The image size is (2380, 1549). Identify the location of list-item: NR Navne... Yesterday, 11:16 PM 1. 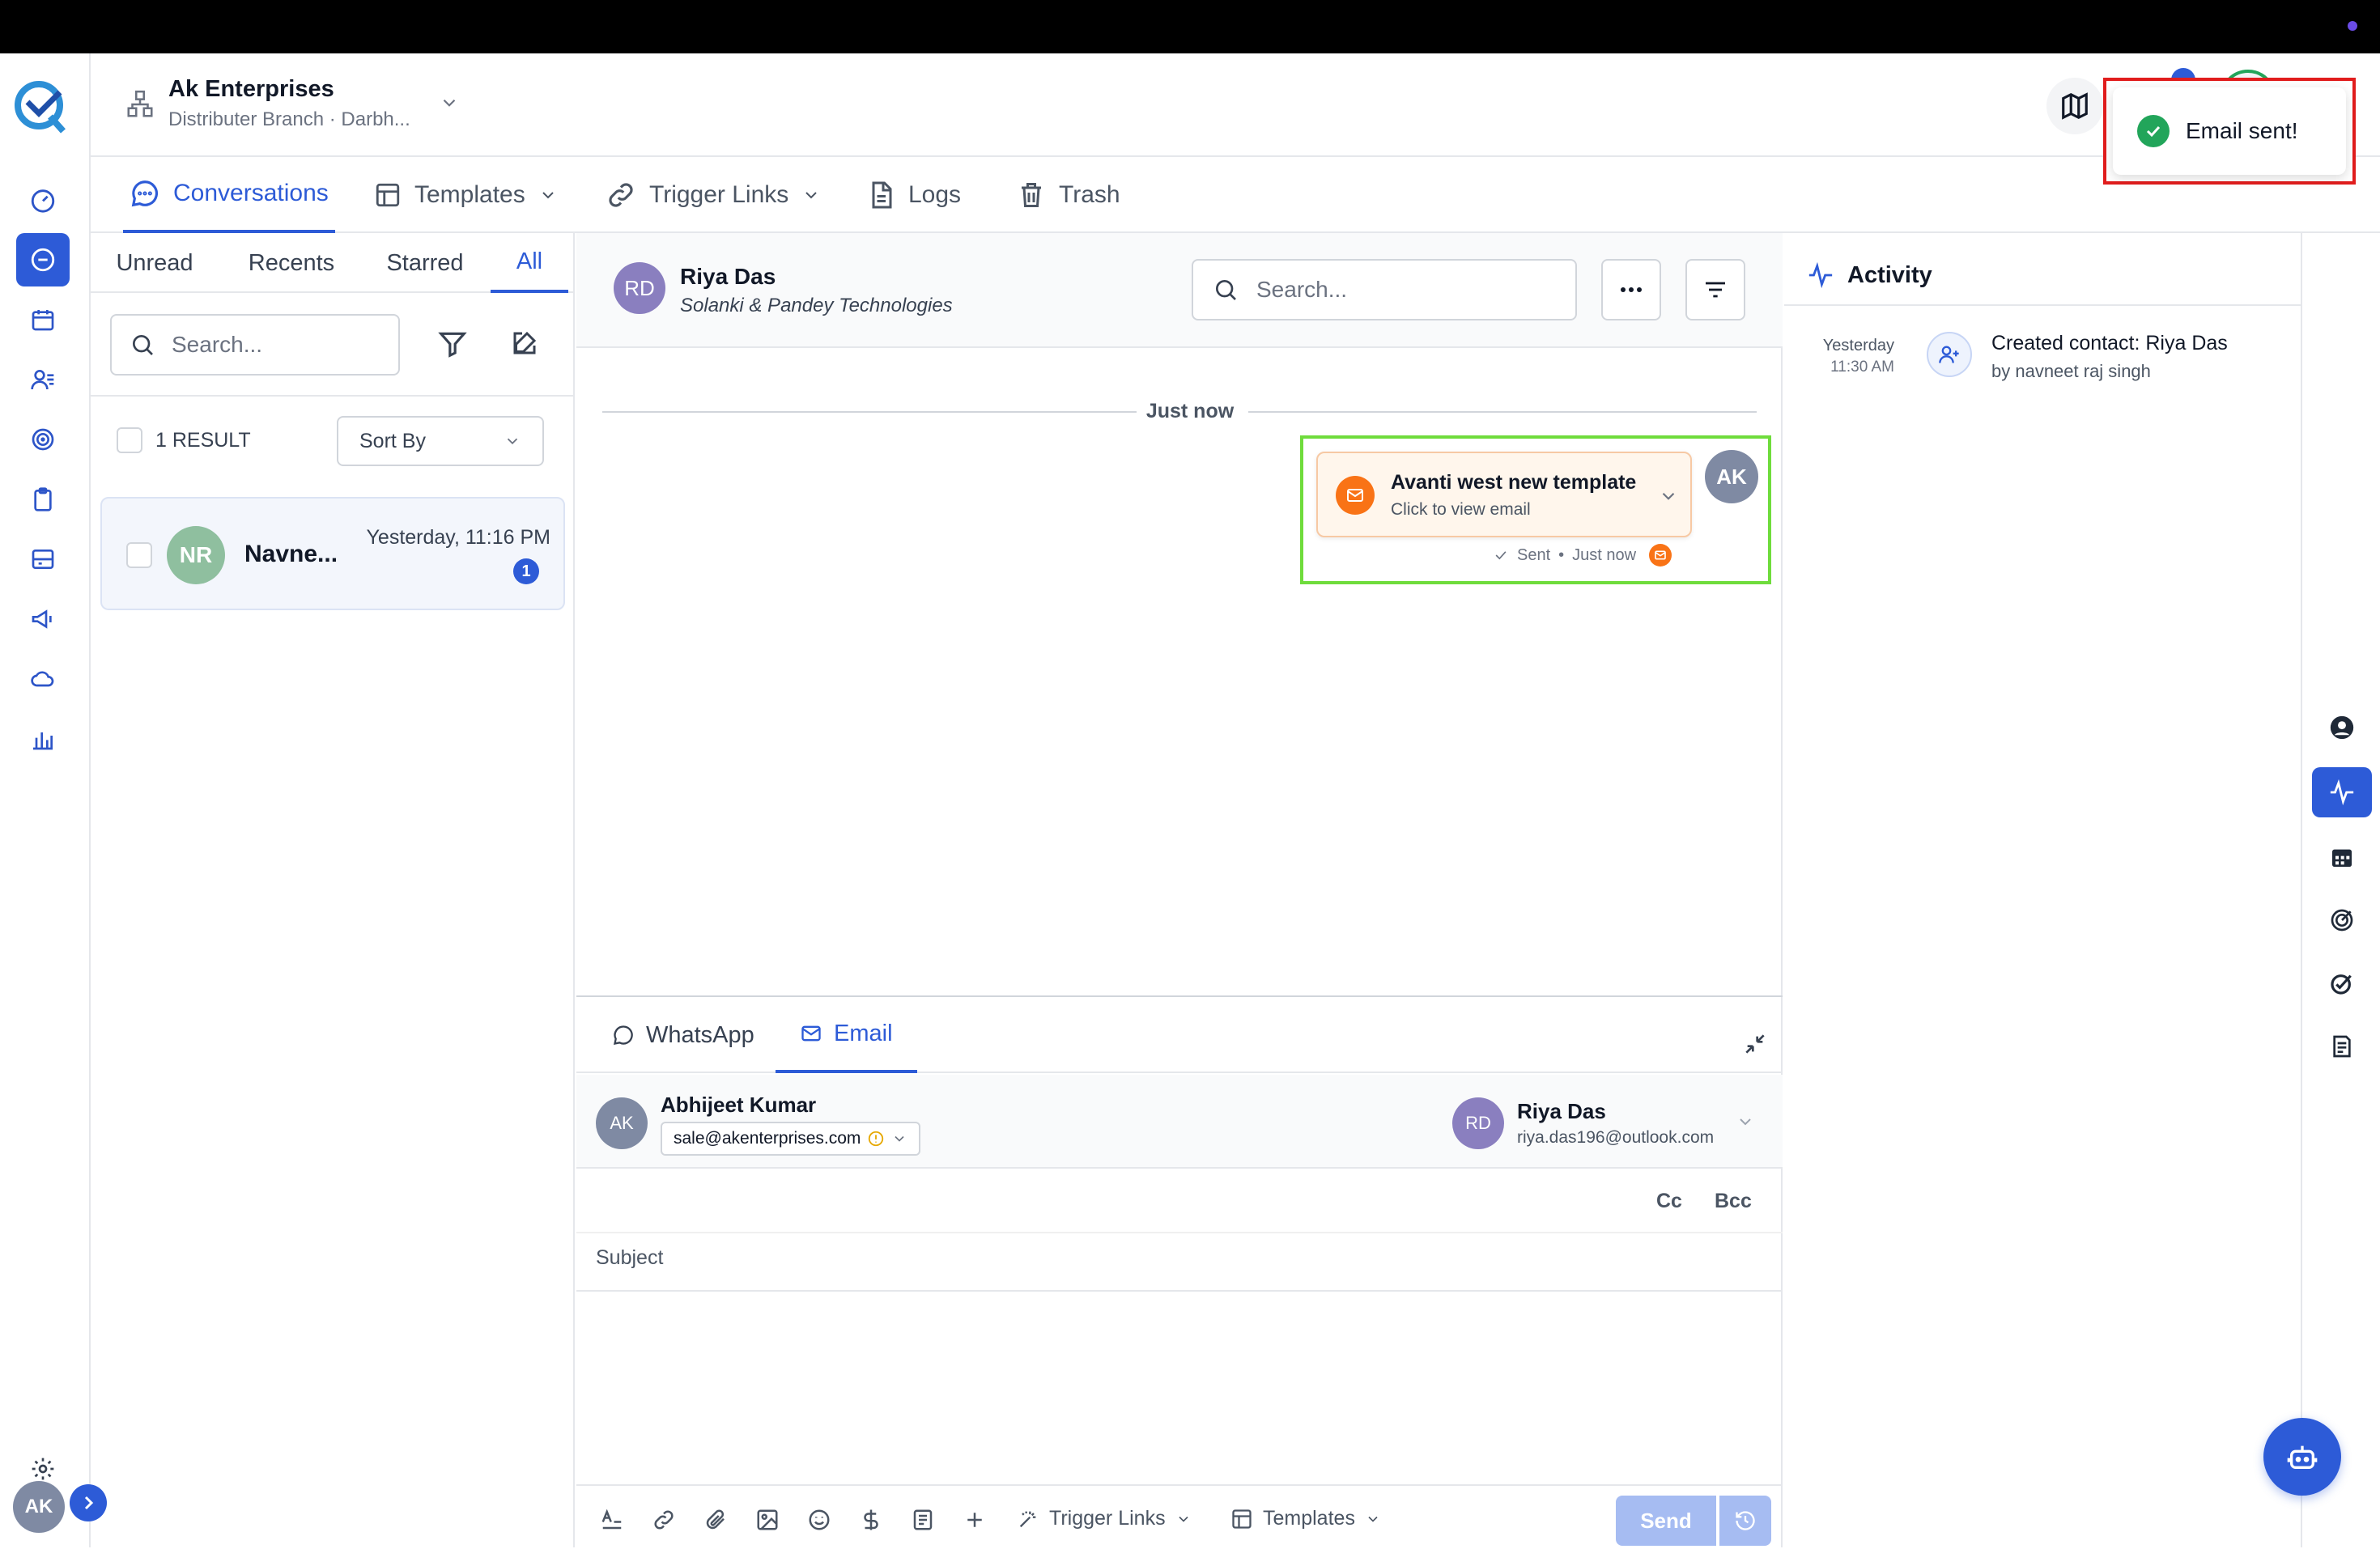
(332, 553).